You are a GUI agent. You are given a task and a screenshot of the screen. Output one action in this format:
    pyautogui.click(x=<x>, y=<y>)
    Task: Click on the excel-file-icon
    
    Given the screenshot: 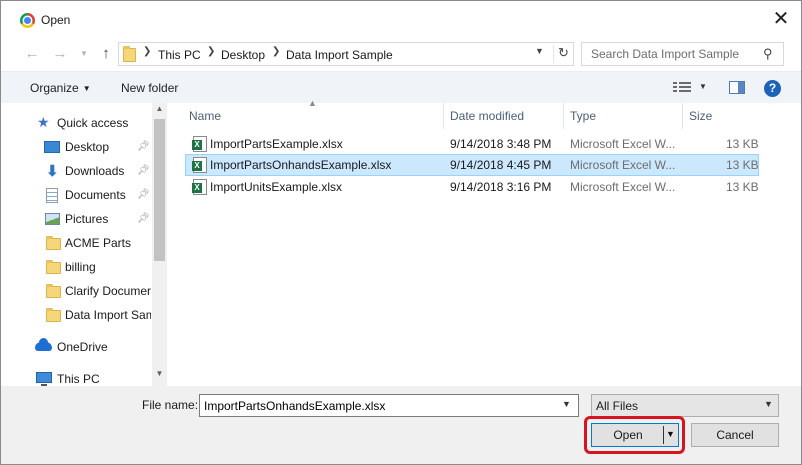 What is the action you would take?
    pyautogui.click(x=199, y=165)
    